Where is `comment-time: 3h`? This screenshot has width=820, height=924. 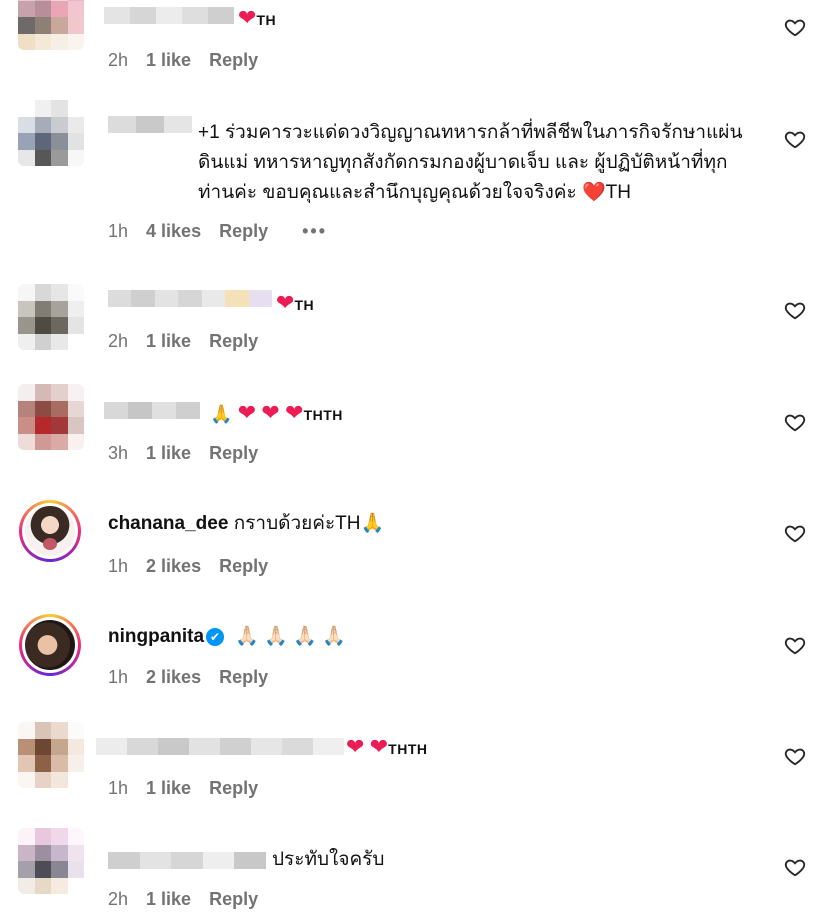
comment-time: 3h is located at coordinates (118, 453).